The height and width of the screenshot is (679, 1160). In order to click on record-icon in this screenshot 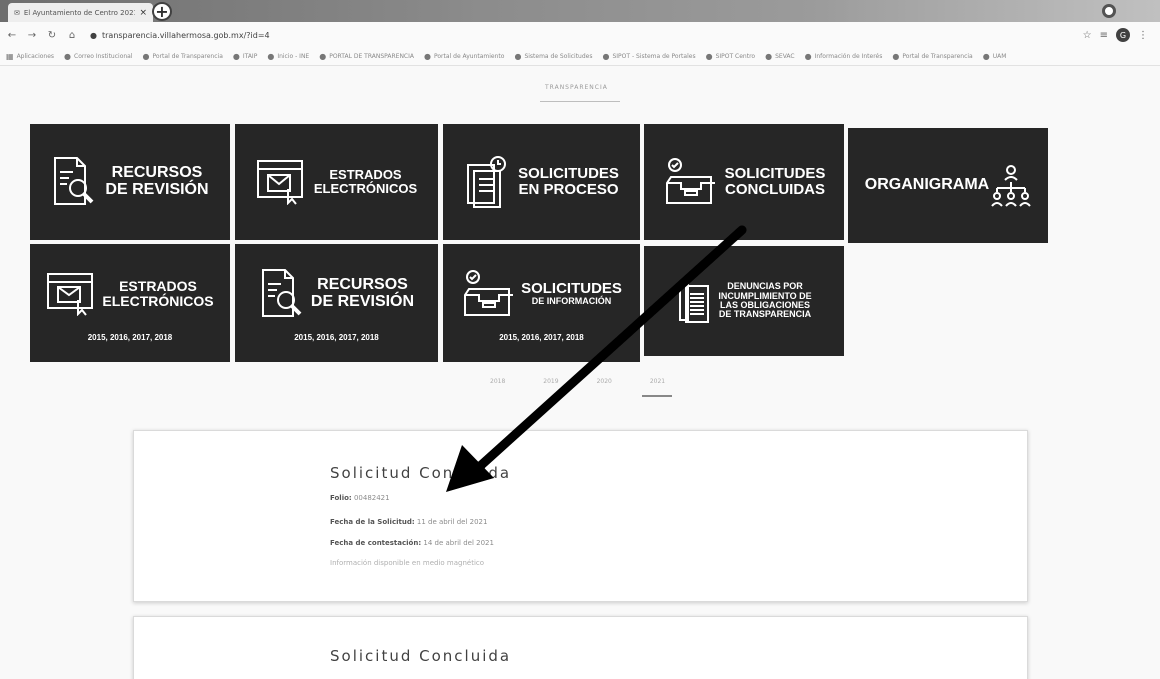, I will do `click(1109, 11)`.